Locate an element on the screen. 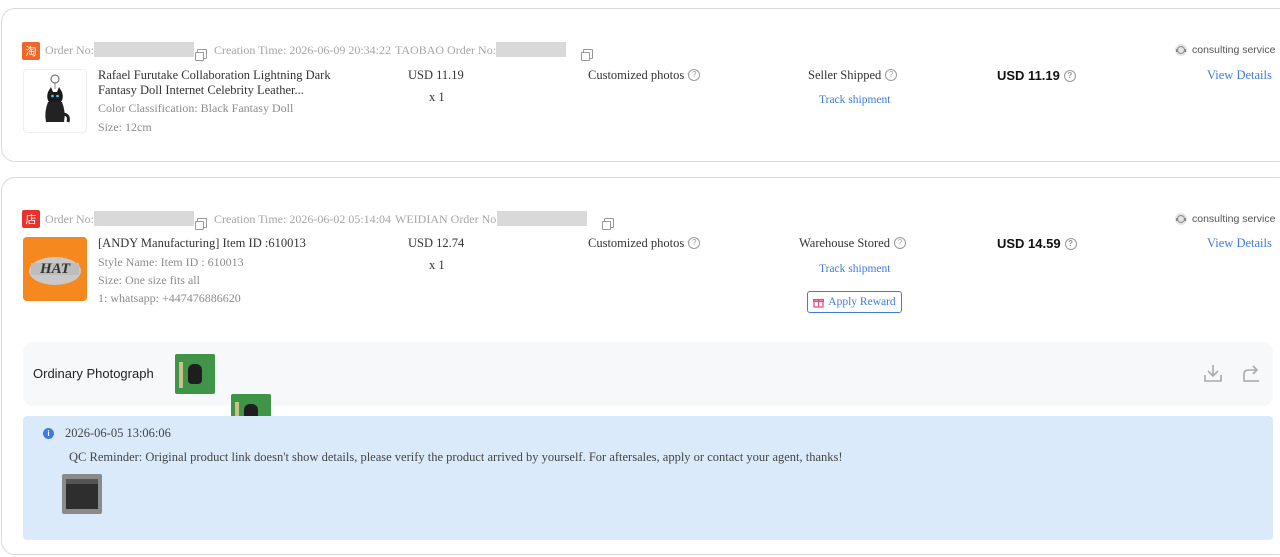 This screenshot has width=1280, height=557. product-thumbnail is located at coordinates (55, 101).